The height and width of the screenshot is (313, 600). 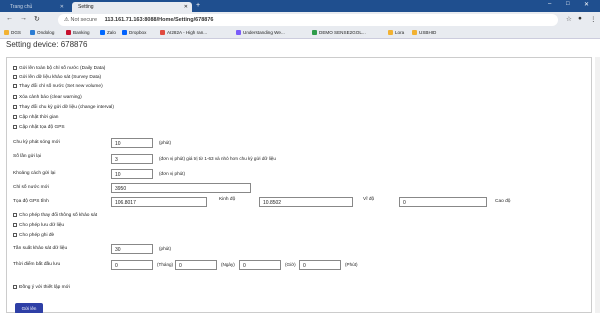 I want to click on checkbox-agree: Đồng ý với thiết lập mới, so click(x=41, y=287).